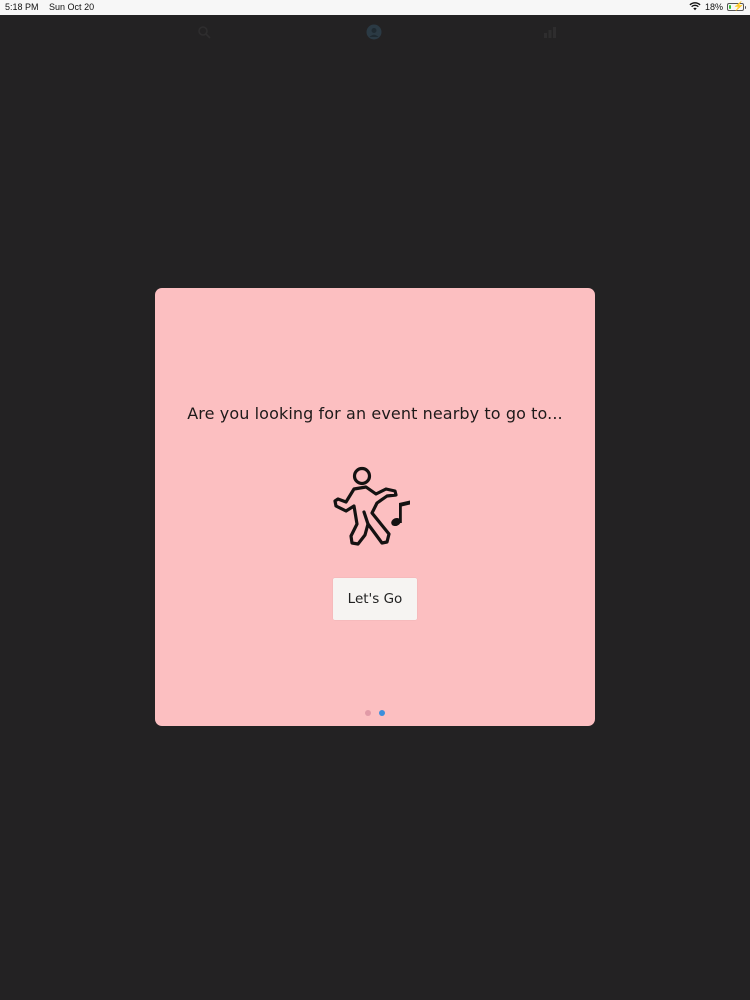  I want to click on status-time-date: 5:18 PM Sun Oct 20, so click(49, 7).